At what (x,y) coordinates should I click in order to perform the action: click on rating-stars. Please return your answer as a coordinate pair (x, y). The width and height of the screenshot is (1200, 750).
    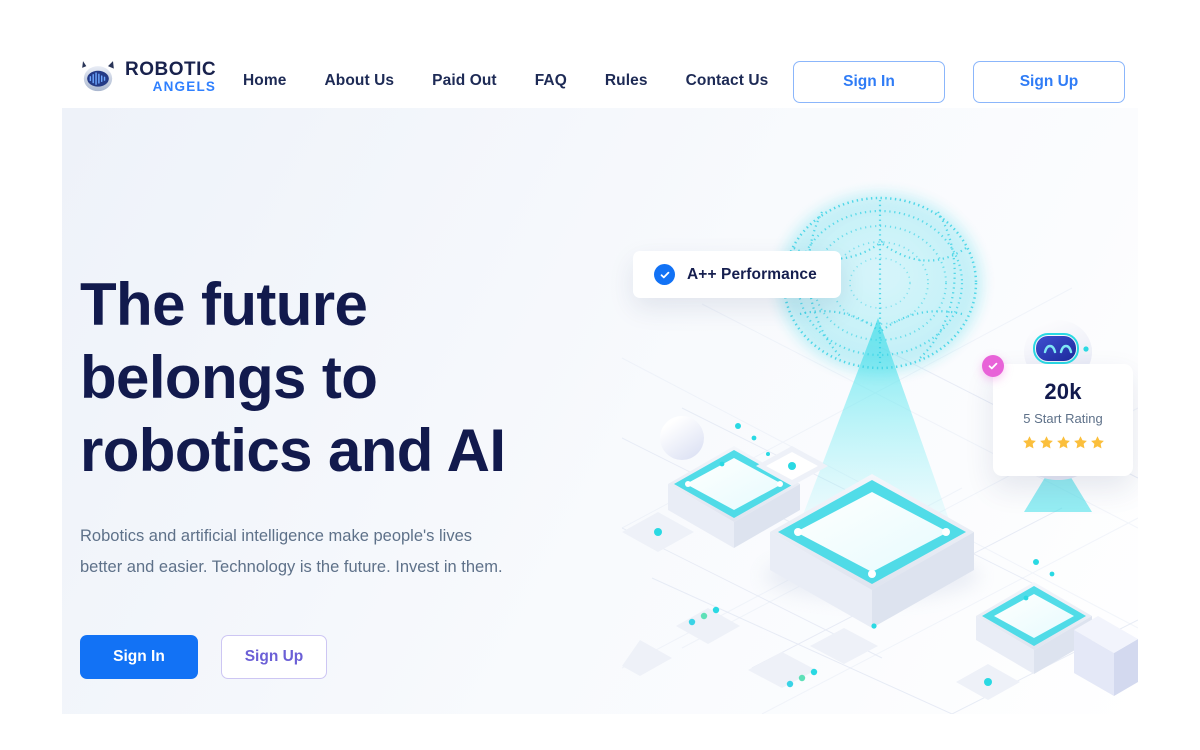
    Looking at the image, I should click on (1063, 442).